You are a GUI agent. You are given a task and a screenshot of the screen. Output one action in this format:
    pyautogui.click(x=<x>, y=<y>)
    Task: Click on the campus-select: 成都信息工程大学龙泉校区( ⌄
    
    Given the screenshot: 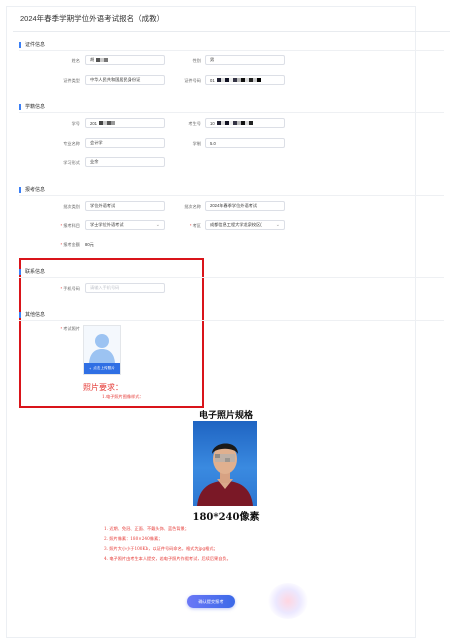 What is the action you would take?
    pyautogui.click(x=245, y=225)
    